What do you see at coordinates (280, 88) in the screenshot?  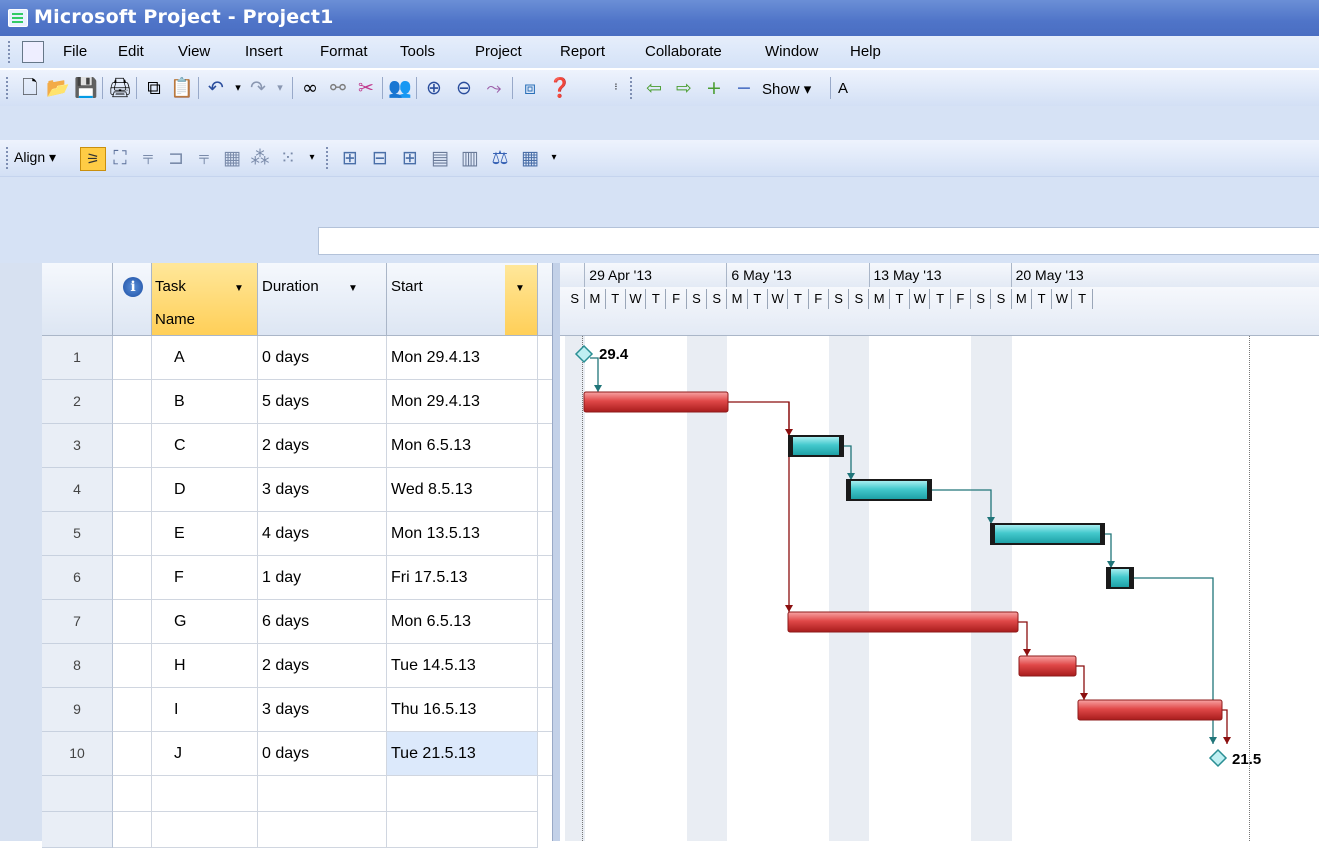 I see `redo-dropdown-icon: ▾` at bounding box center [280, 88].